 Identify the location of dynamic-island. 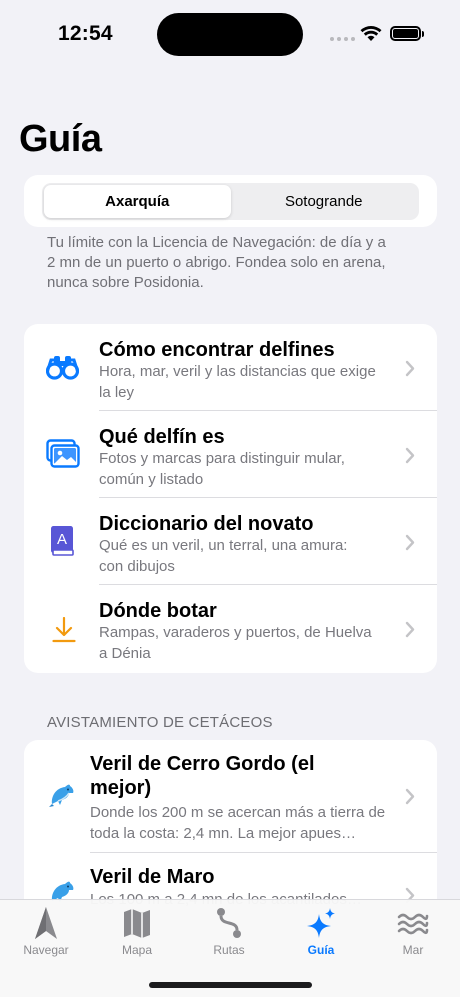
(230, 34).